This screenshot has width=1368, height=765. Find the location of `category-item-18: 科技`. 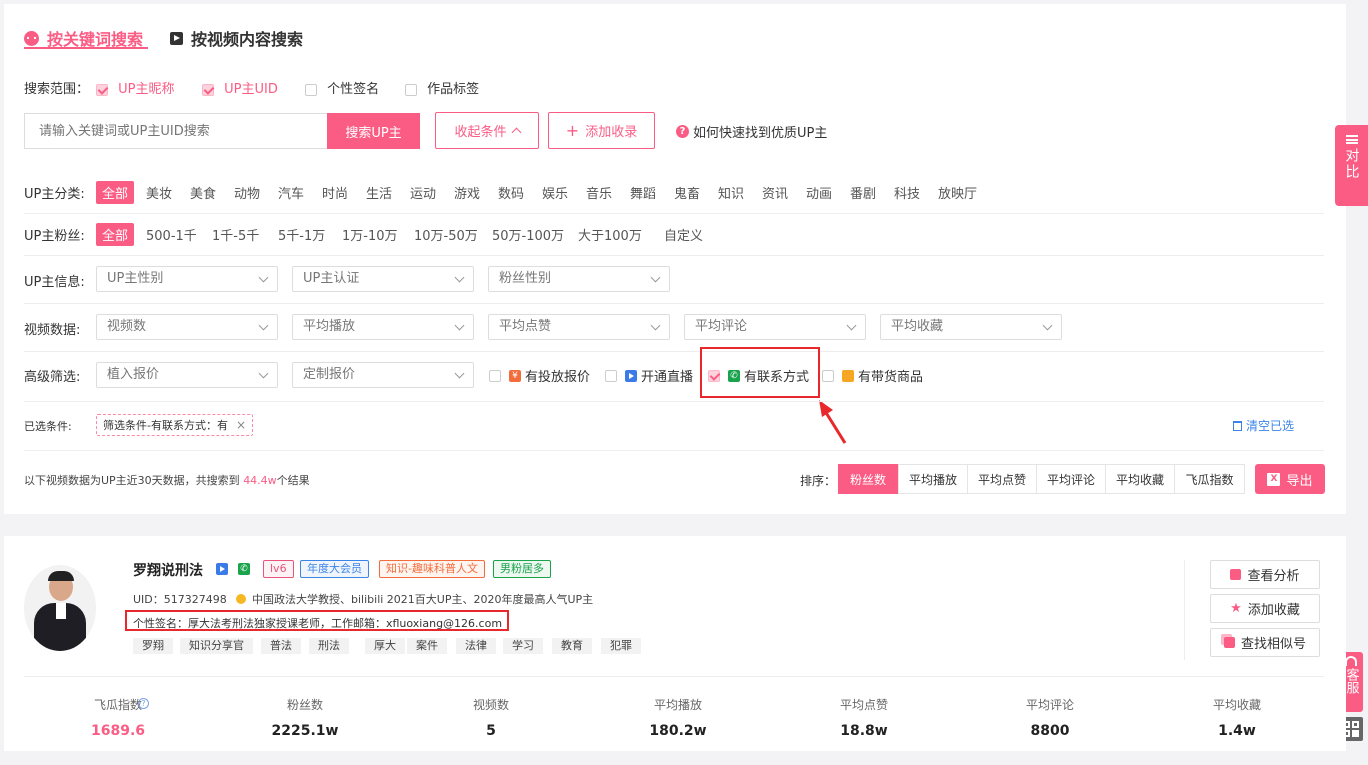

category-item-18: 科技 is located at coordinates (907, 192).